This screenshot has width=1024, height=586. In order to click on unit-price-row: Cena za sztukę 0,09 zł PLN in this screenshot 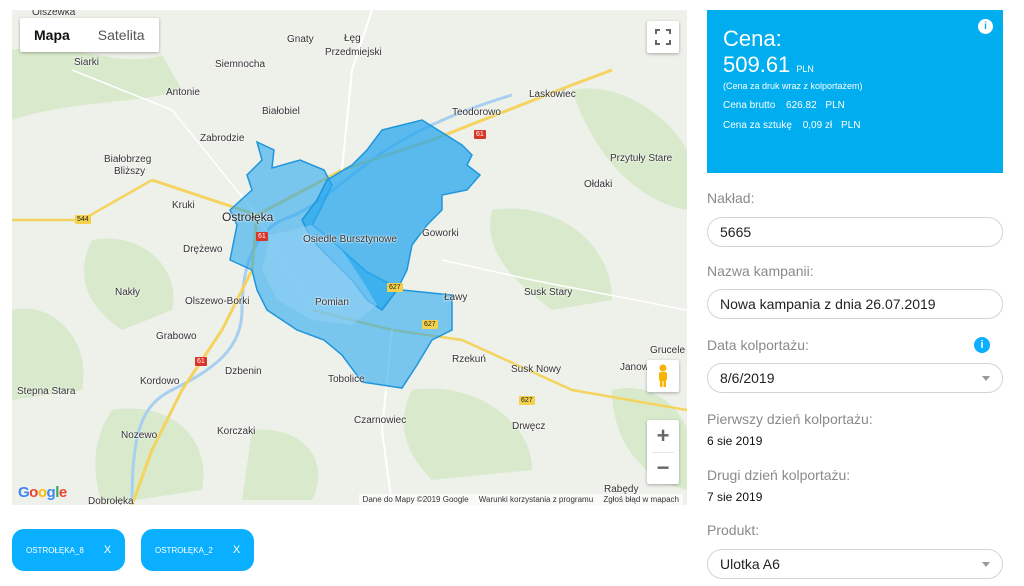, I will do `click(855, 125)`.